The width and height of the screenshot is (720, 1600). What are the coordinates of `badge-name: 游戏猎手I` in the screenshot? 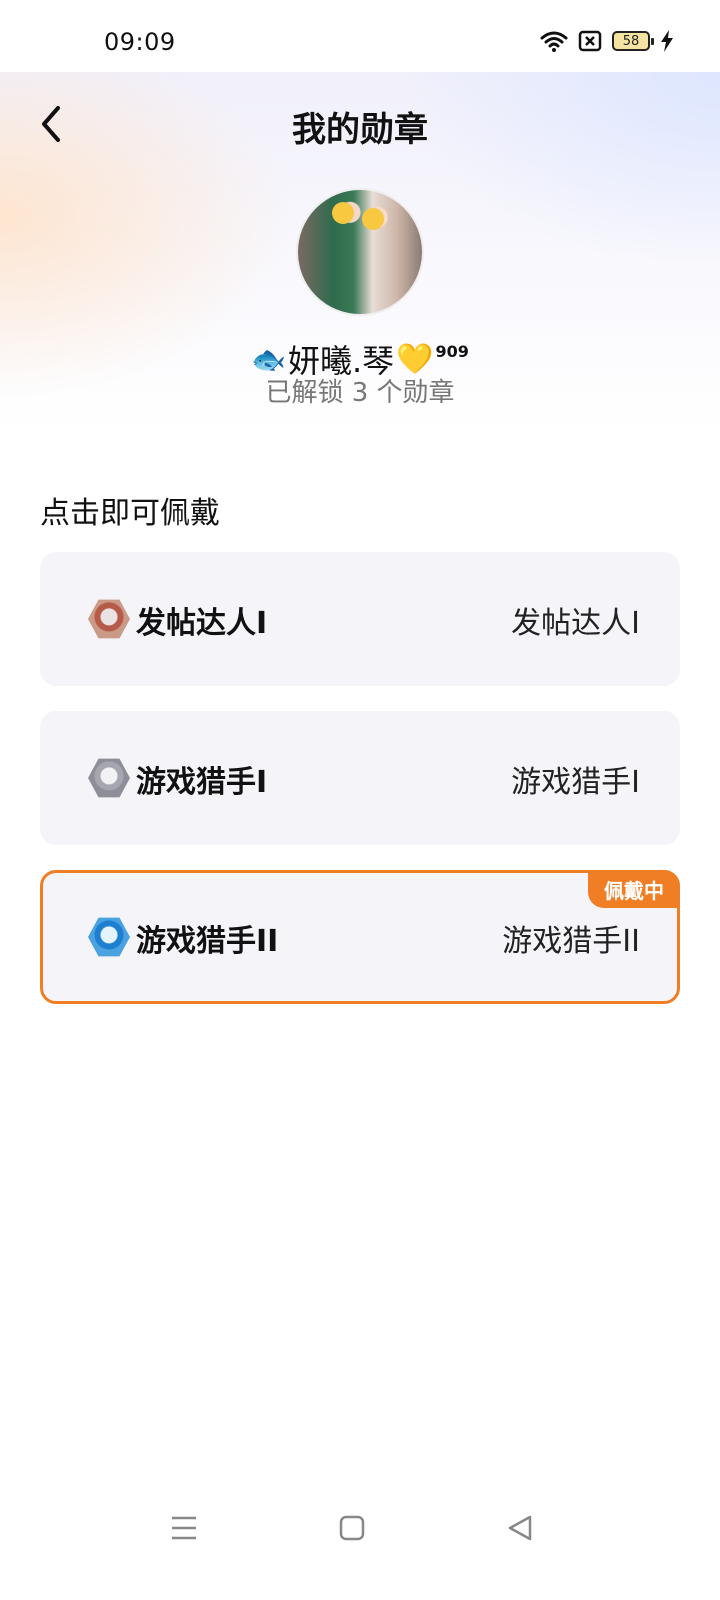 It's located at (202, 782).